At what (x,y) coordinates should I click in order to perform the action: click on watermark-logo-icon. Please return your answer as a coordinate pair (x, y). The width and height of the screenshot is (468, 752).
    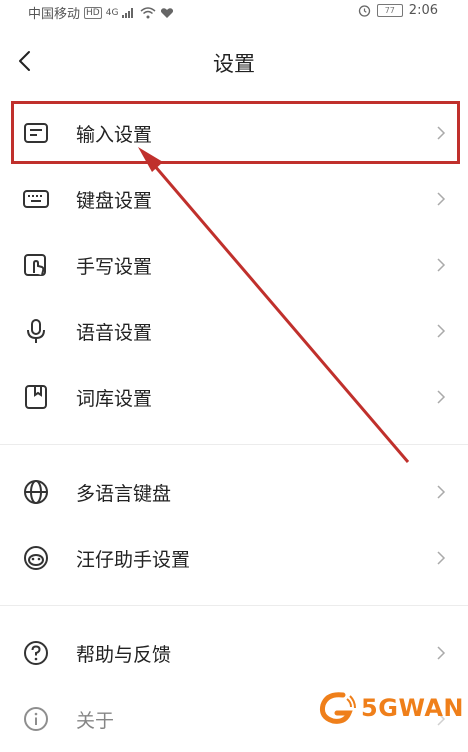
    Looking at the image, I should click on (338, 708).